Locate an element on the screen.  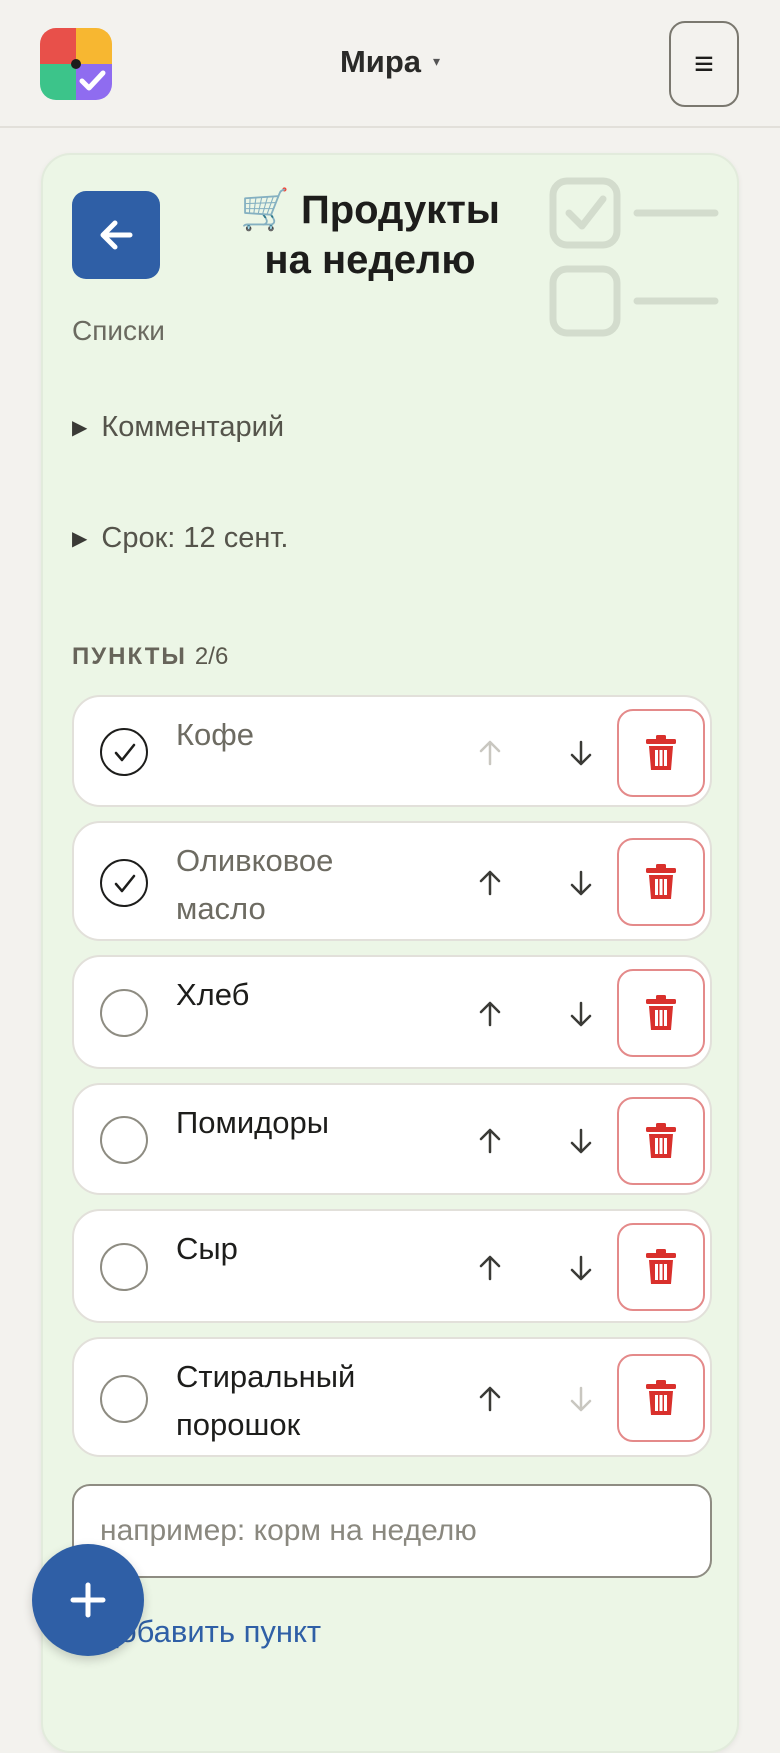
due-date-toggle: ▶ Срок: 12 сент. is located at coordinates (180, 538).